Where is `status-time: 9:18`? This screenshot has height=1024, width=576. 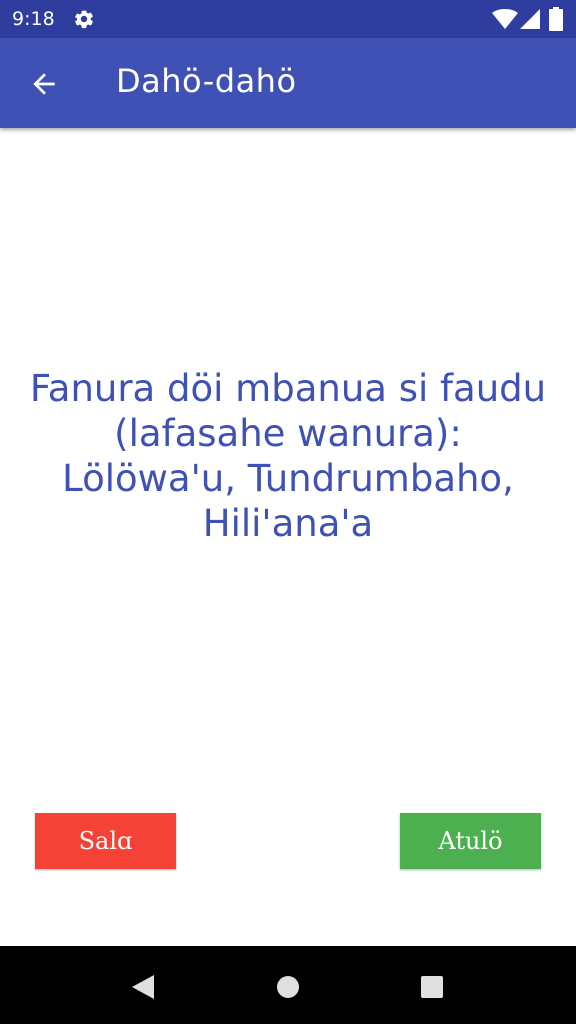
status-time: 9:18 is located at coordinates (33, 19).